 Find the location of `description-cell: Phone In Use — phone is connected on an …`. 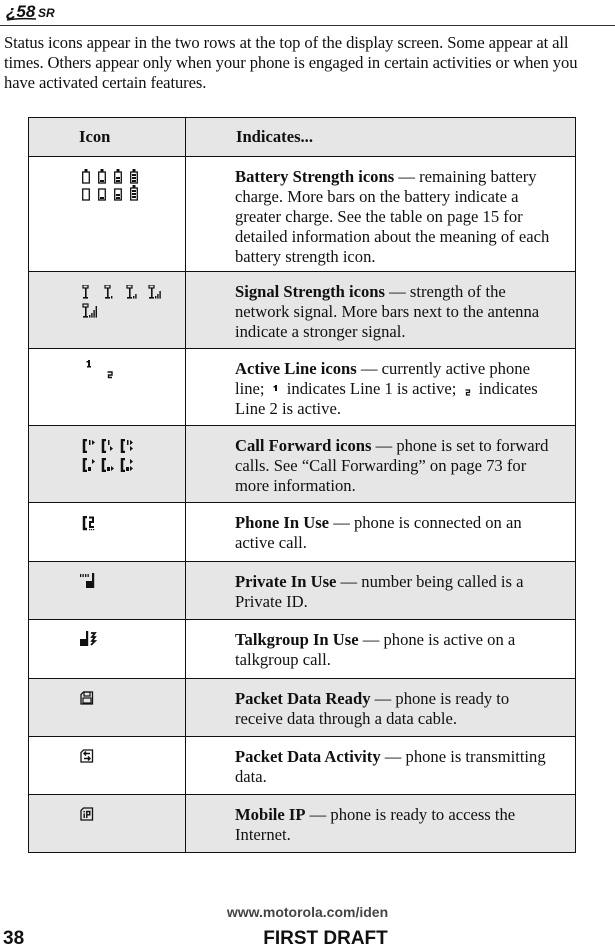

description-cell: Phone In Use — phone is connected on an … is located at coordinates (380, 532).